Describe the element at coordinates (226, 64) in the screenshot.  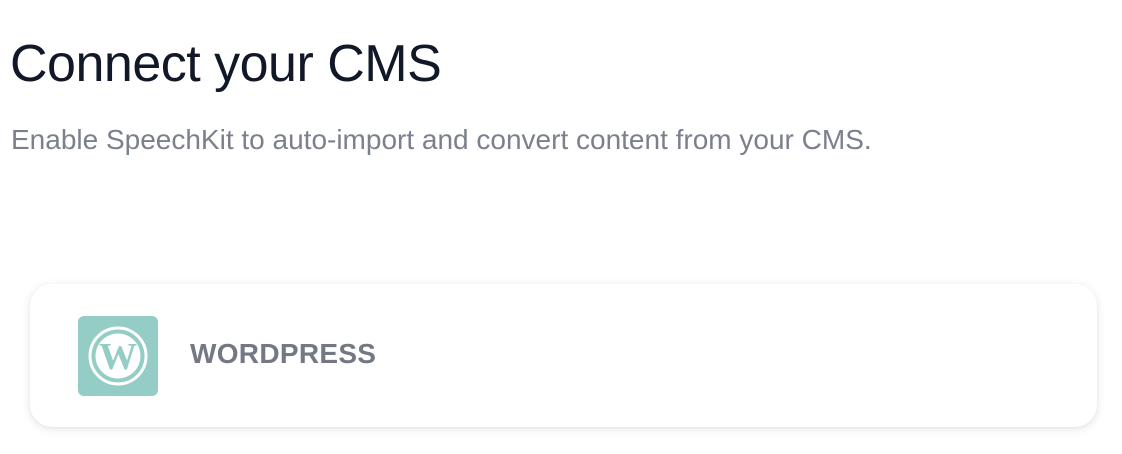
I see `page-title: Connect your CMS` at that location.